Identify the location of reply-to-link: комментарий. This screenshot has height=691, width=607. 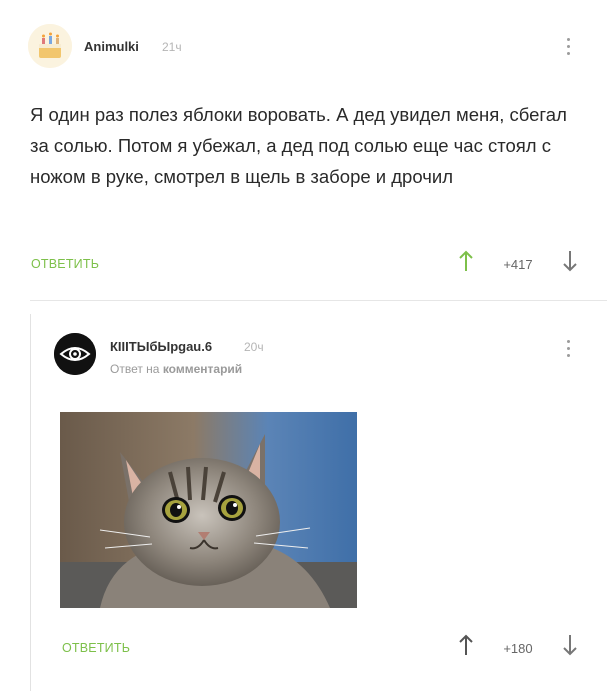
(202, 369).